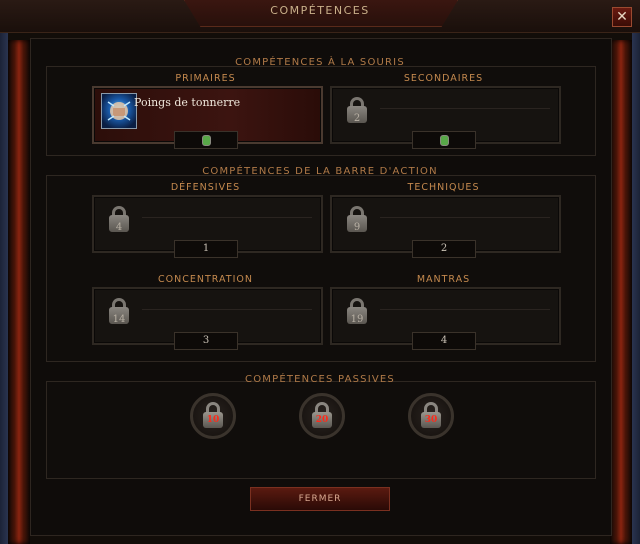  Describe the element at coordinates (119, 220) in the screenshot. I see `locked-slot-icon: 4` at that location.